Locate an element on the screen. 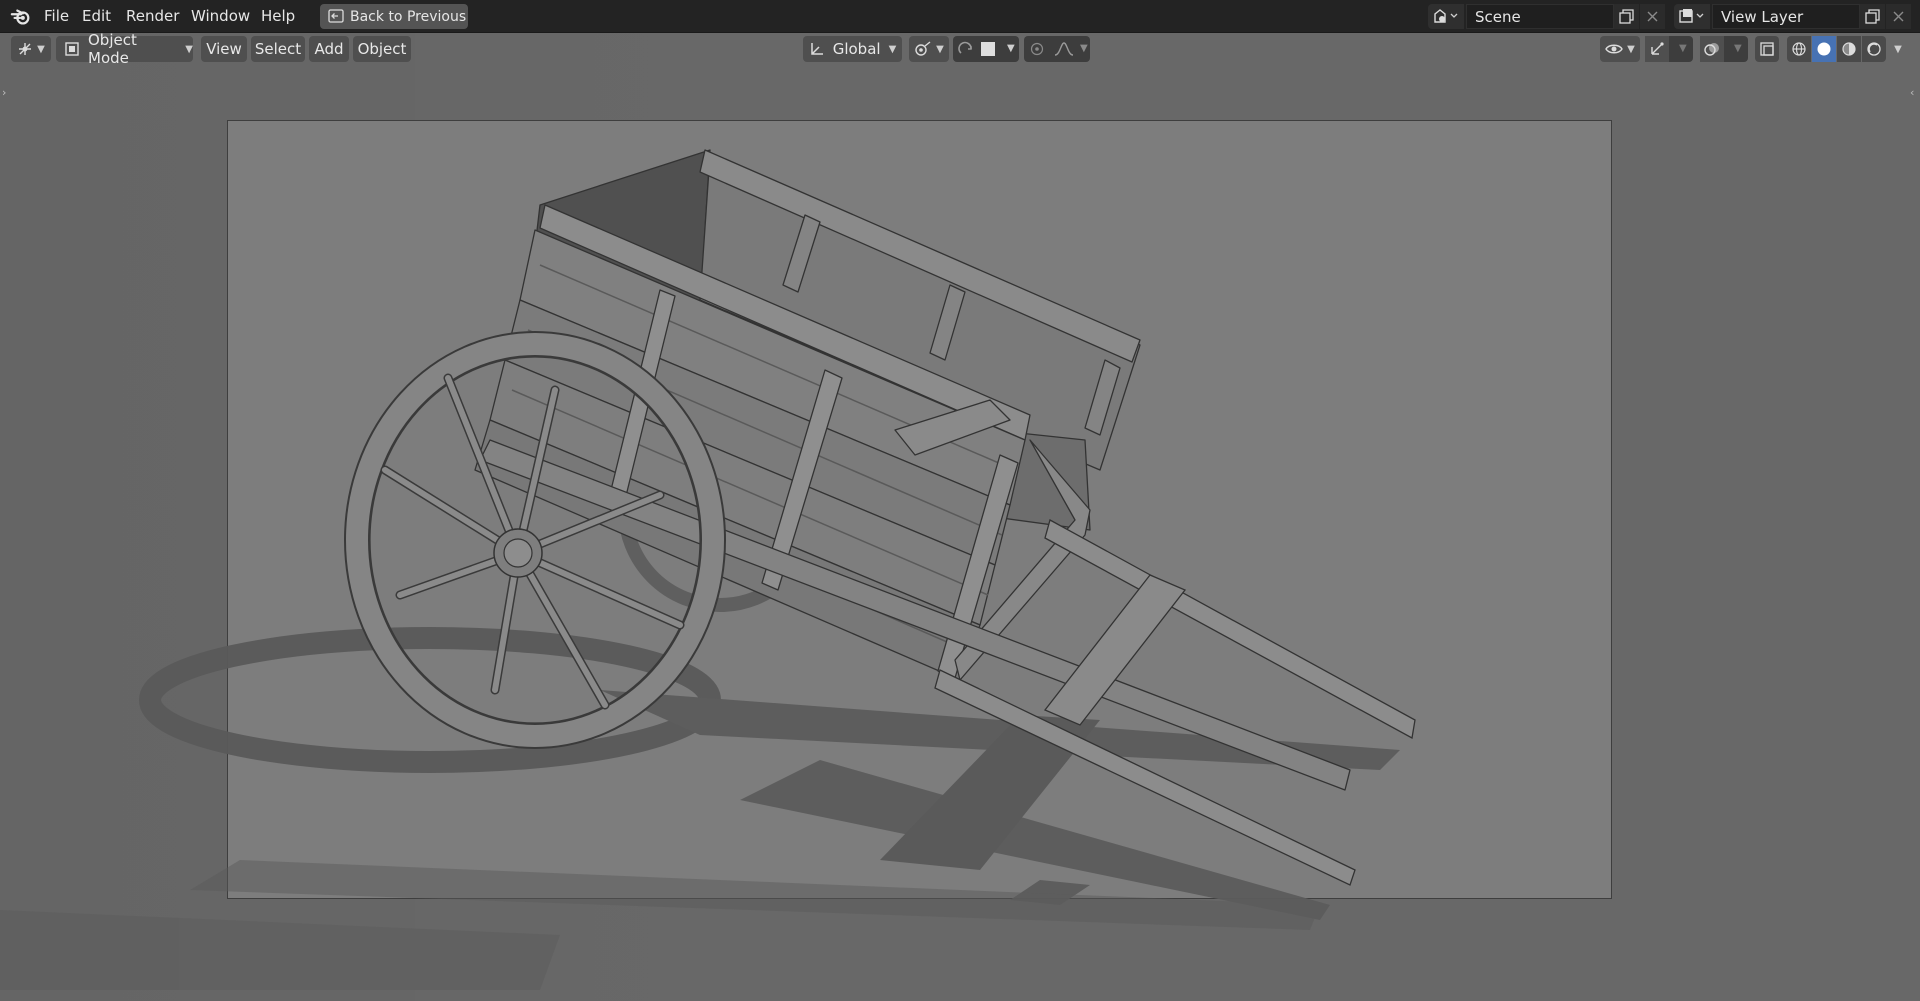  blender-logo-icon is located at coordinates (21, 17).